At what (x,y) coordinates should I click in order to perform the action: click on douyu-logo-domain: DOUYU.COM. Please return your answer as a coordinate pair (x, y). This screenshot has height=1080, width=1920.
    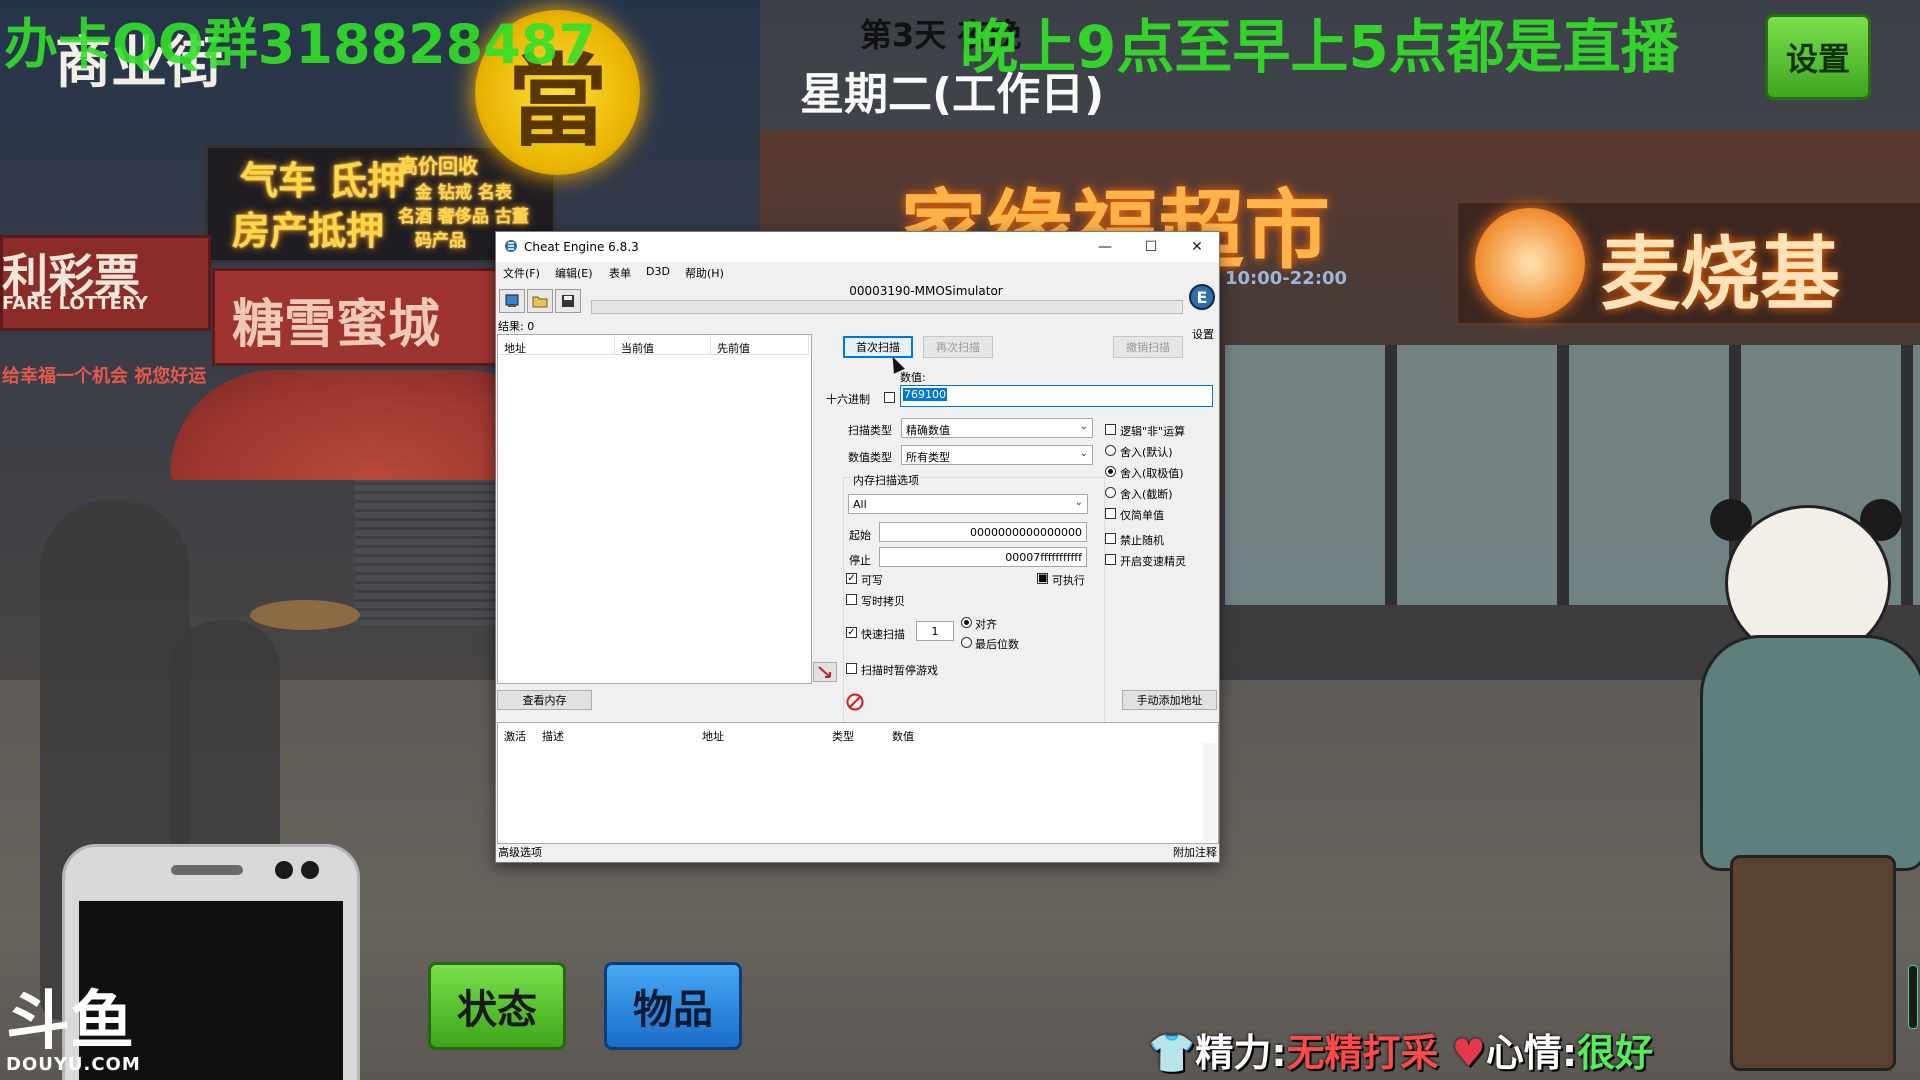
    Looking at the image, I should click on (73, 1064).